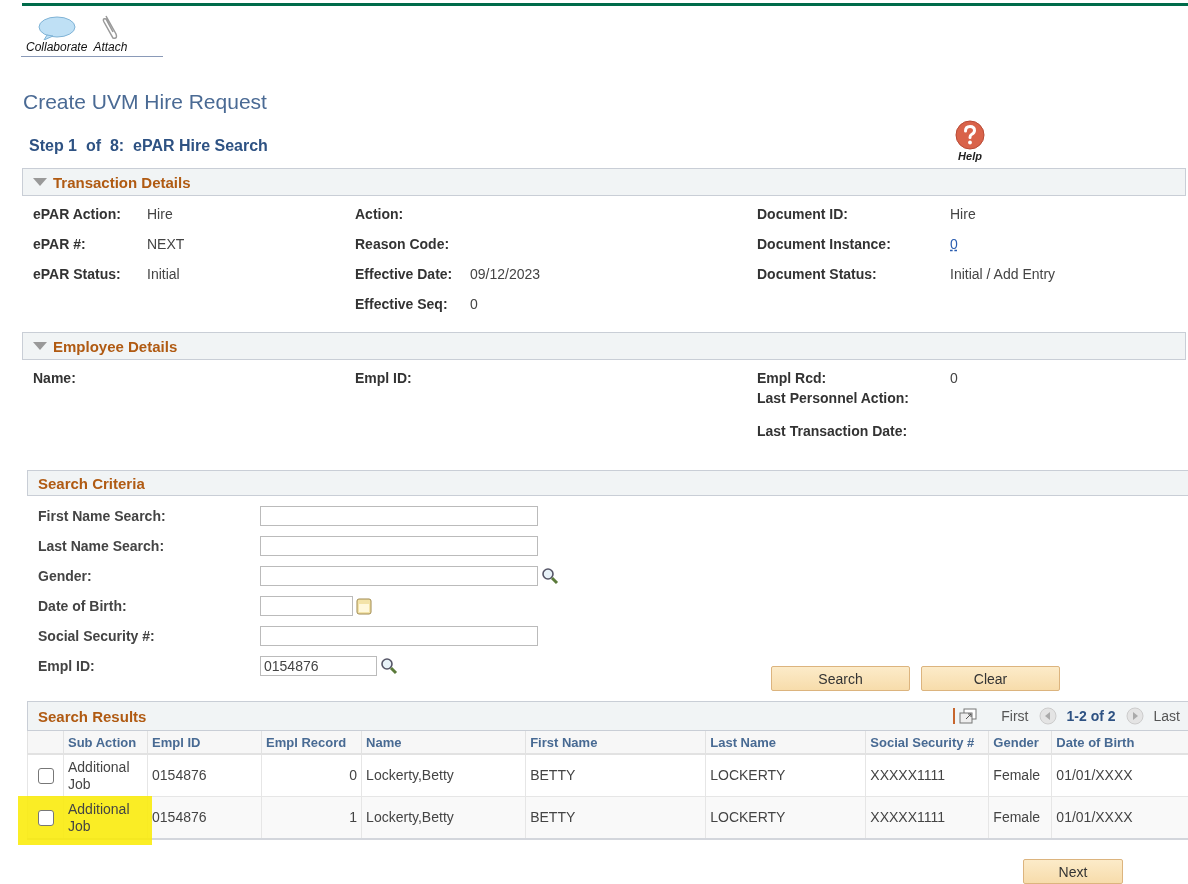 The width and height of the screenshot is (1188, 884). Describe the element at coordinates (615, 742) in the screenshot. I see `column-header: First Name` at that location.